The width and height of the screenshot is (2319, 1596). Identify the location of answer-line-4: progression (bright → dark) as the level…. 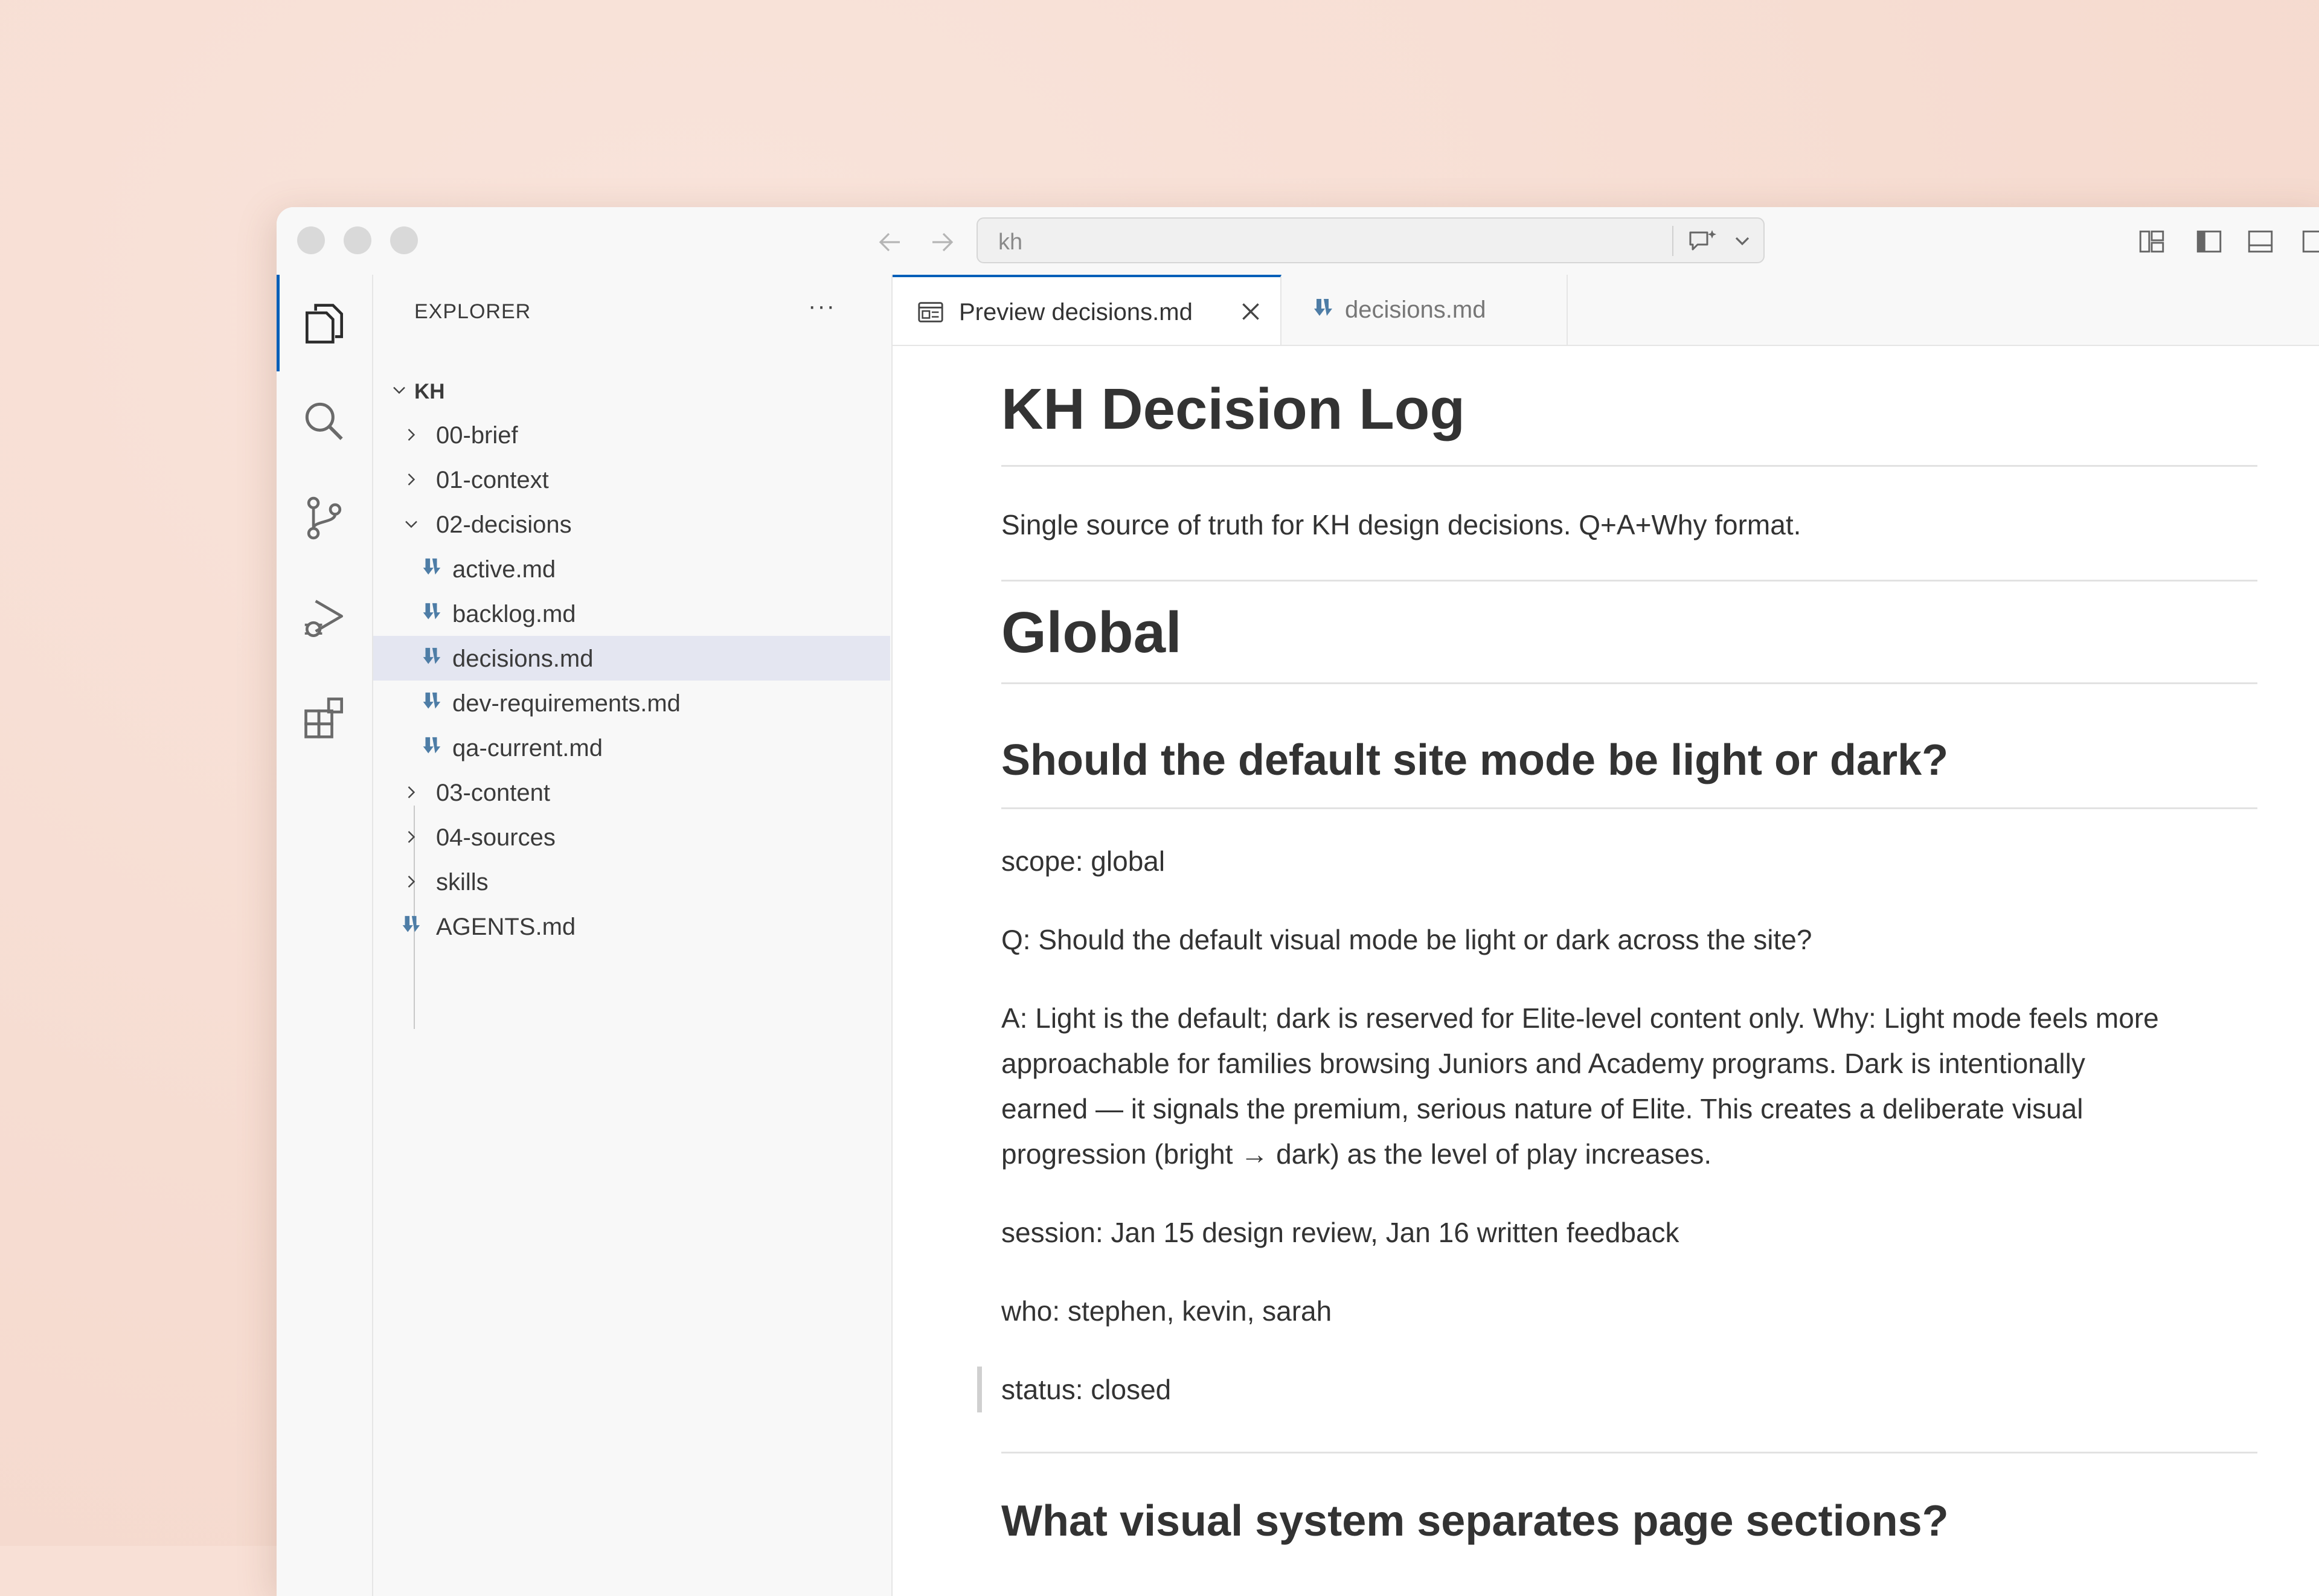
(1356, 1154).